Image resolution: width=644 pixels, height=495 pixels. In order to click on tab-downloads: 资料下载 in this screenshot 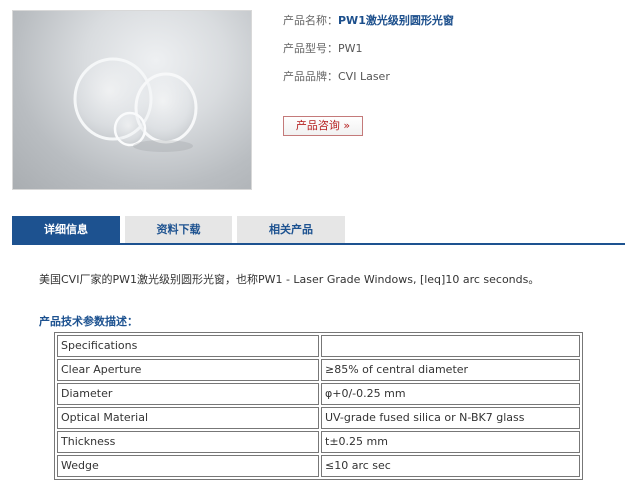, I will do `click(178, 229)`.